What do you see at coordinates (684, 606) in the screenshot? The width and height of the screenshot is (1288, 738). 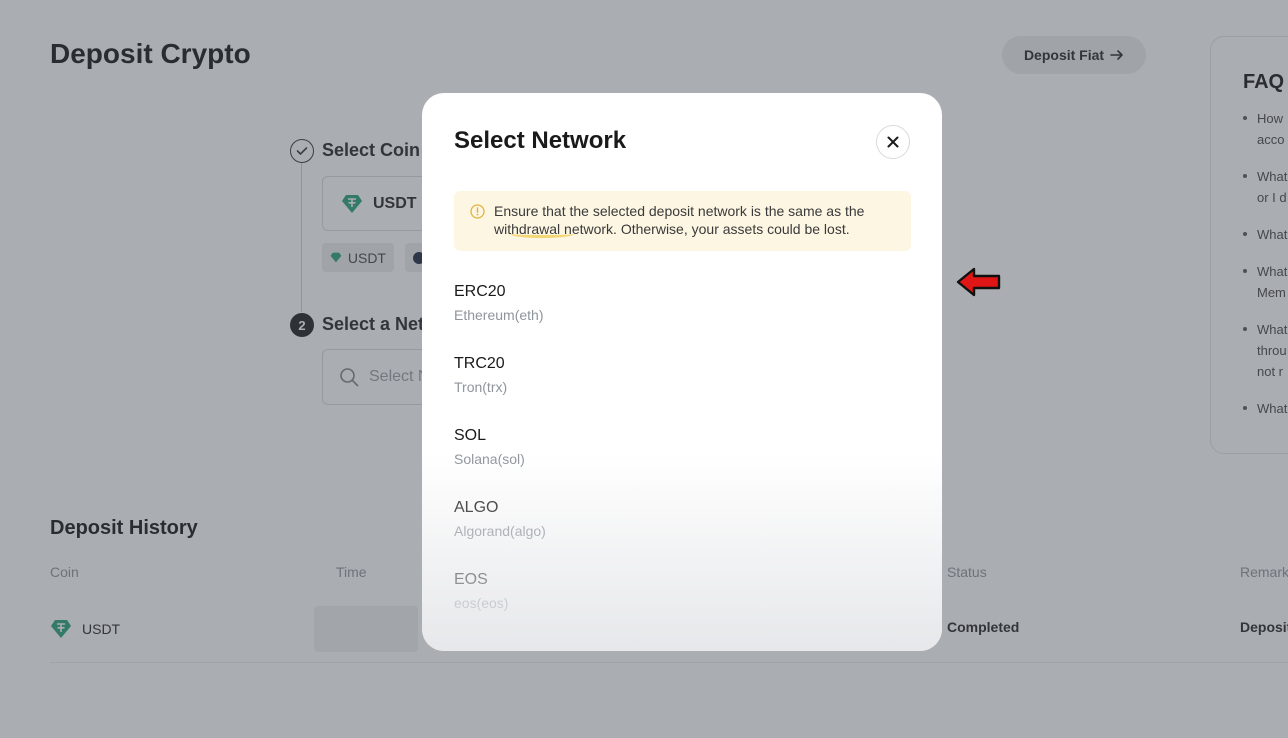 I see `network-option-eos: EOS eos(eos)` at bounding box center [684, 606].